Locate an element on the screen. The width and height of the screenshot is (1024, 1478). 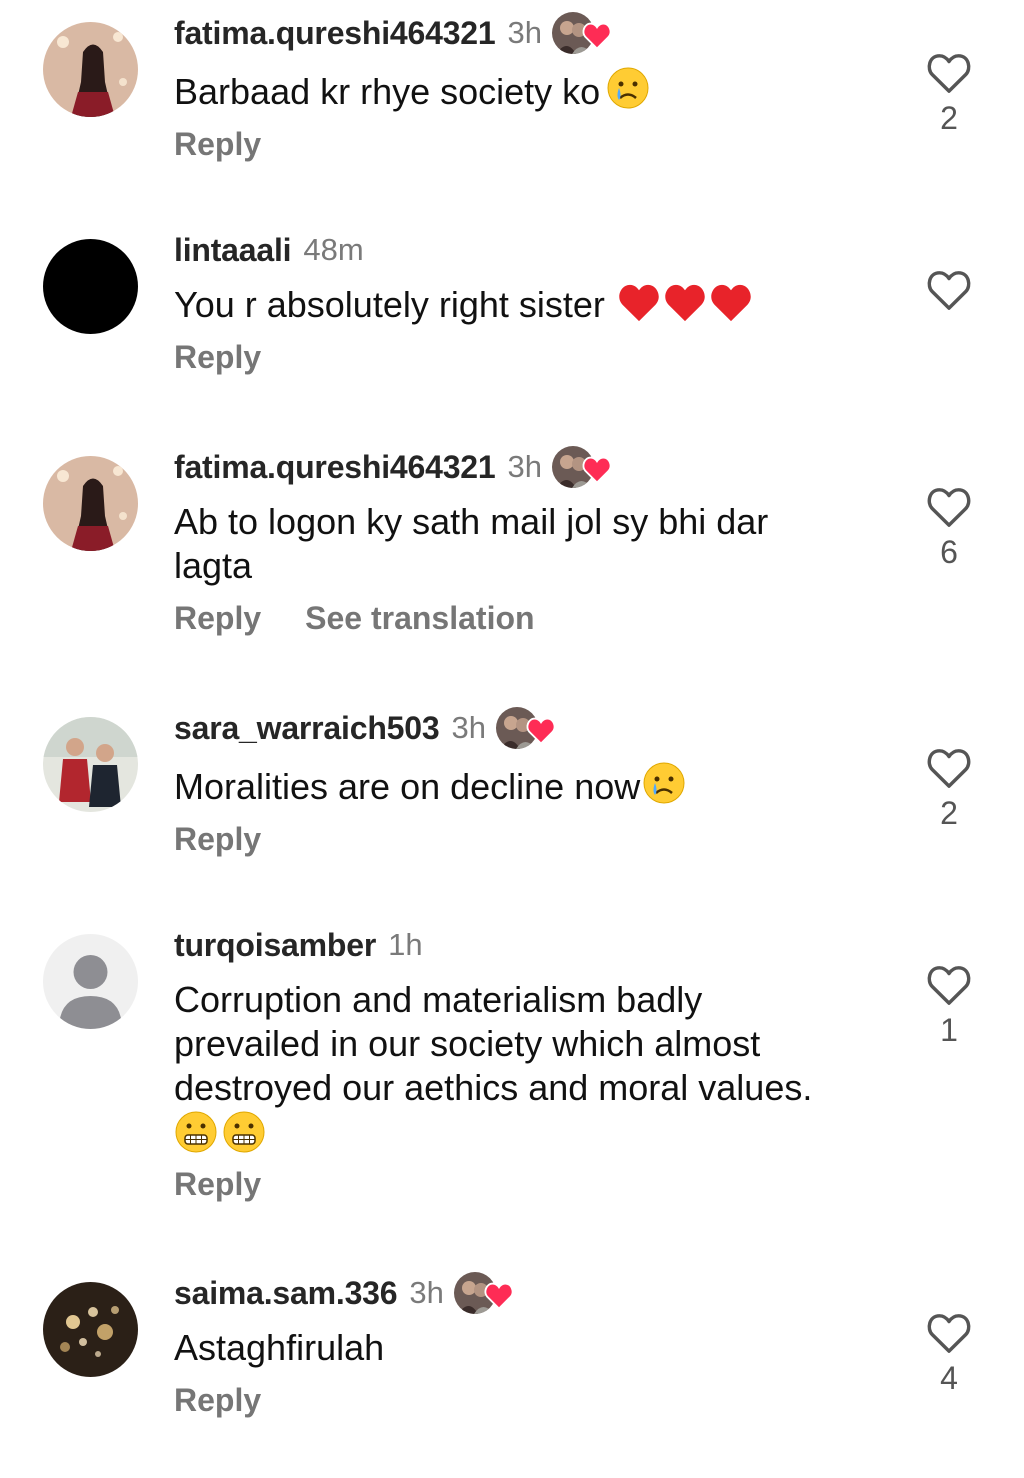
username: turqoisamber is located at coordinates (275, 945).